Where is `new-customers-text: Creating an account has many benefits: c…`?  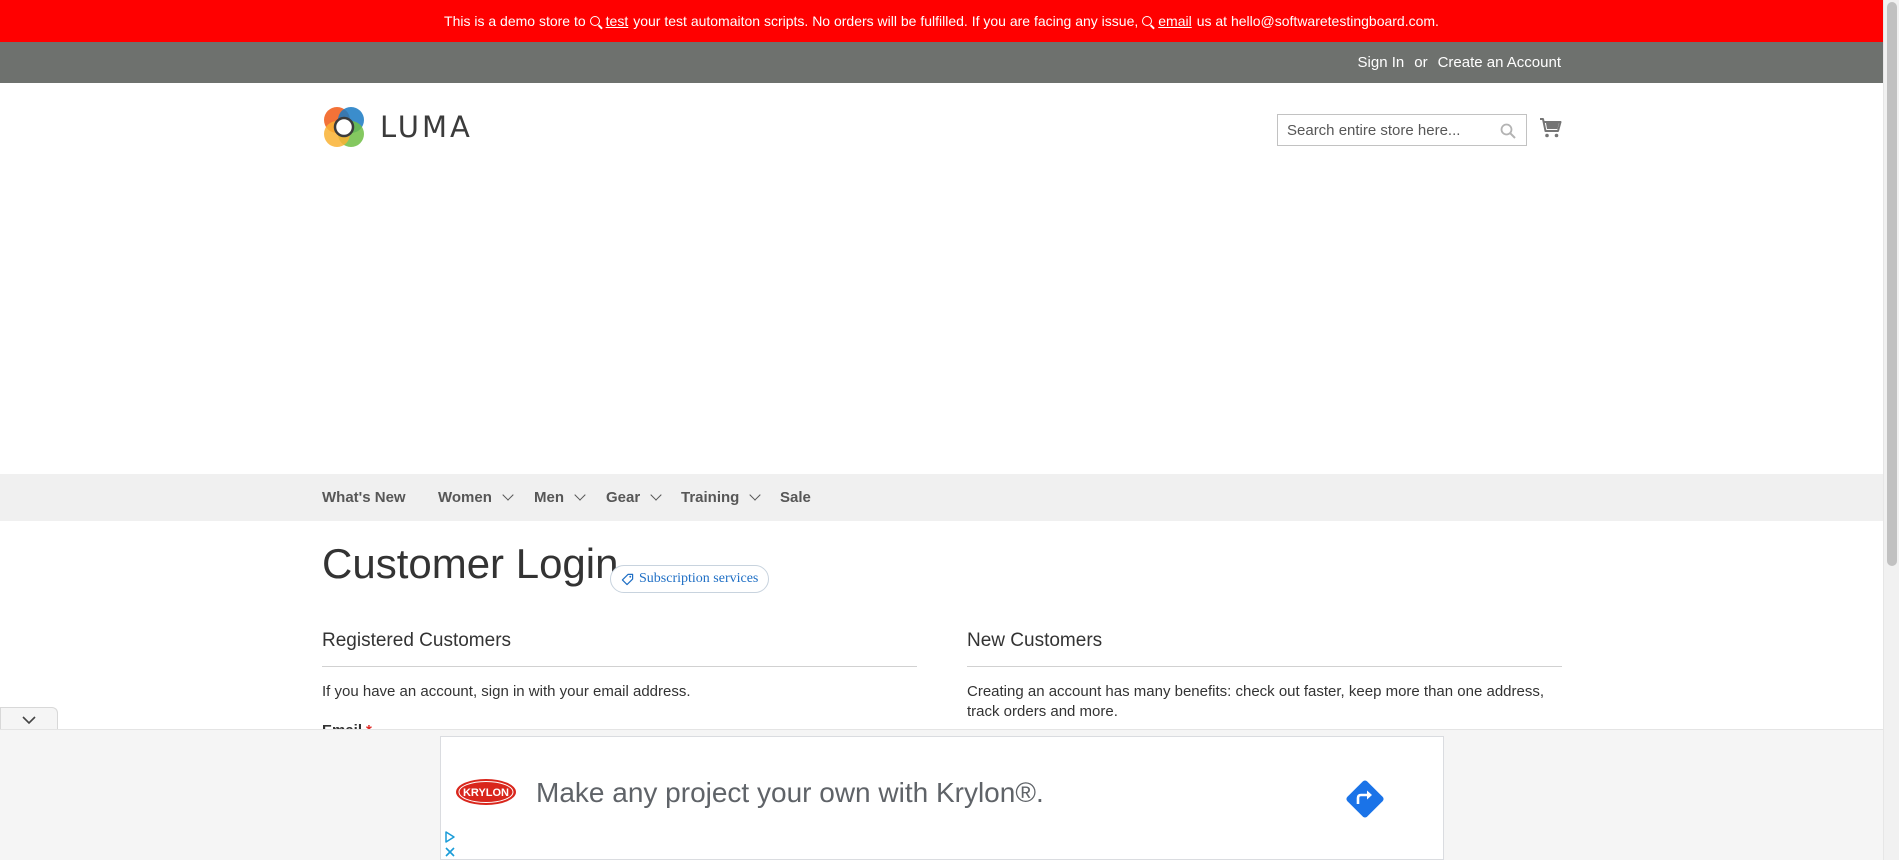 new-customers-text: Creating an account has many benefits: c… is located at coordinates (1256, 701).